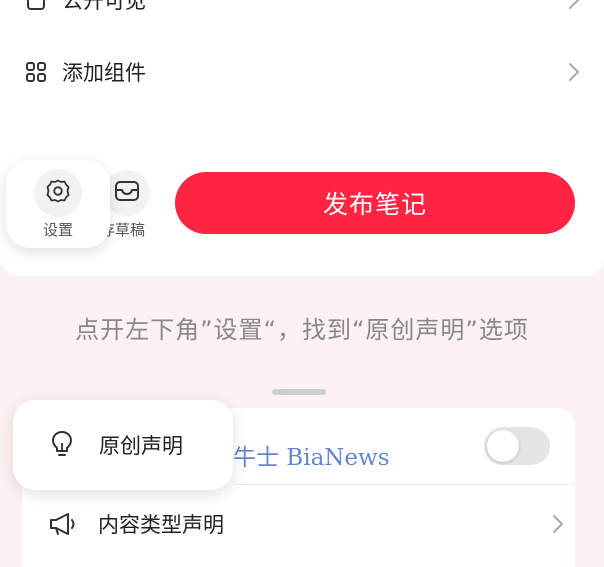  I want to click on original-declaration-row: 原创声明, so click(123, 445).